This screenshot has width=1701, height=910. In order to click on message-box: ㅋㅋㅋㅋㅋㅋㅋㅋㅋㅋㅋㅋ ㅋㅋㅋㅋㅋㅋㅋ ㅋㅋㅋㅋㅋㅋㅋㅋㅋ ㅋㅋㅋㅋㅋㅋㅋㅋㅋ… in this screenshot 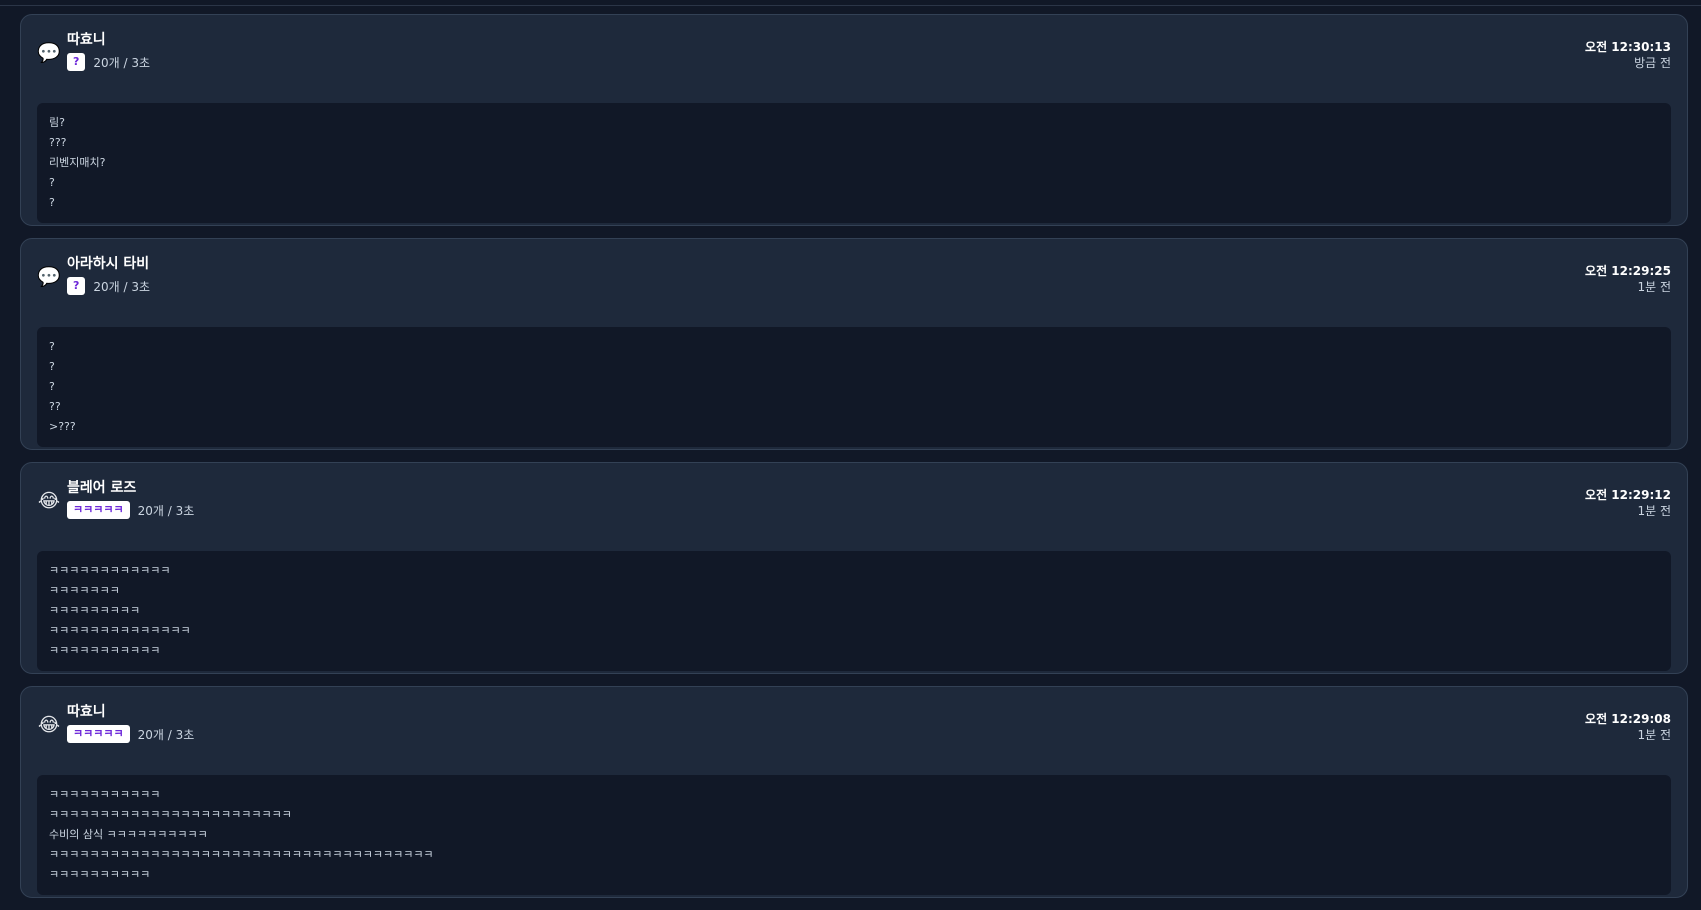, I will do `click(854, 611)`.